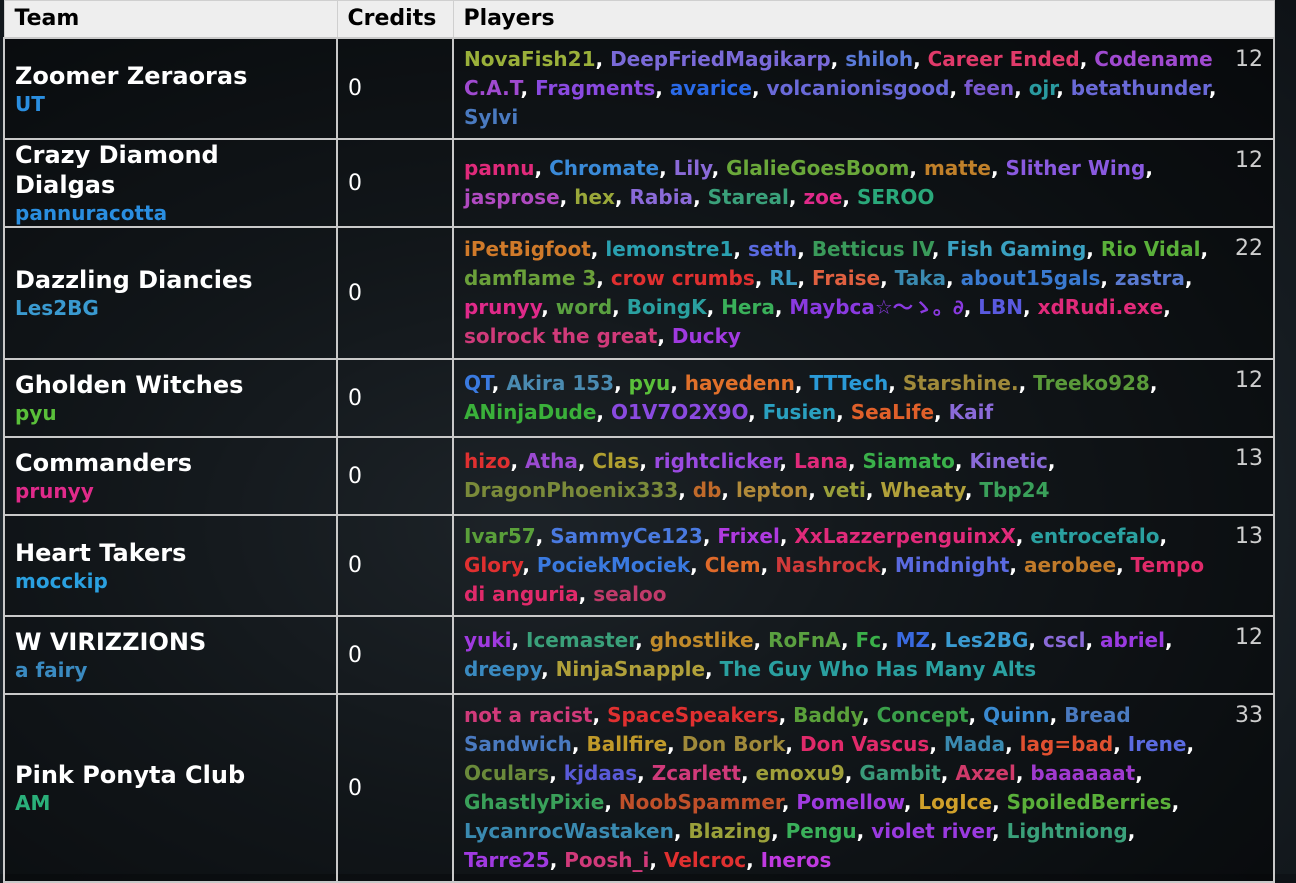 Image resolution: width=1296 pixels, height=883 pixels. What do you see at coordinates (716, 461) in the screenshot?
I see `player-name: rightclicker` at bounding box center [716, 461].